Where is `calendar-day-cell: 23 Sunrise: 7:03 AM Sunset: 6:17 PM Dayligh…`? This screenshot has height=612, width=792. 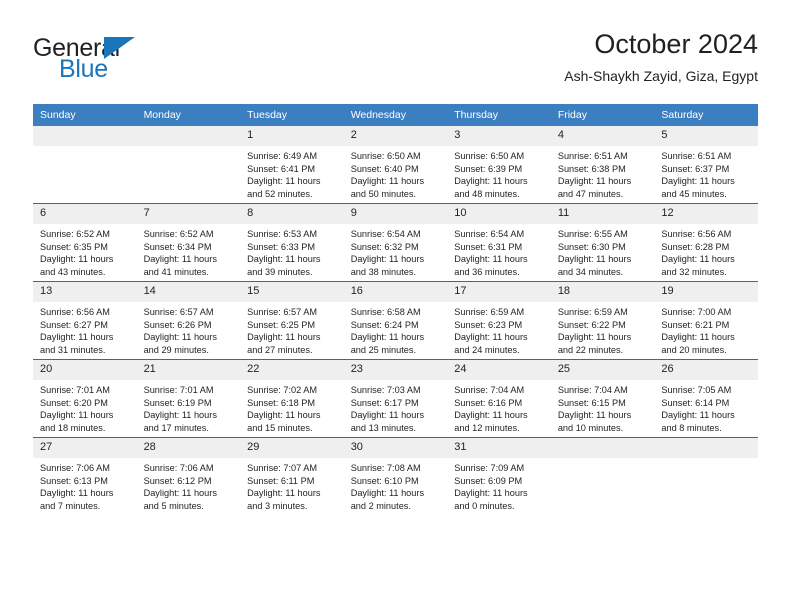
calendar-day-cell: 23 Sunrise: 7:03 AM Sunset: 6:17 PM Dayligh… is located at coordinates (395, 398).